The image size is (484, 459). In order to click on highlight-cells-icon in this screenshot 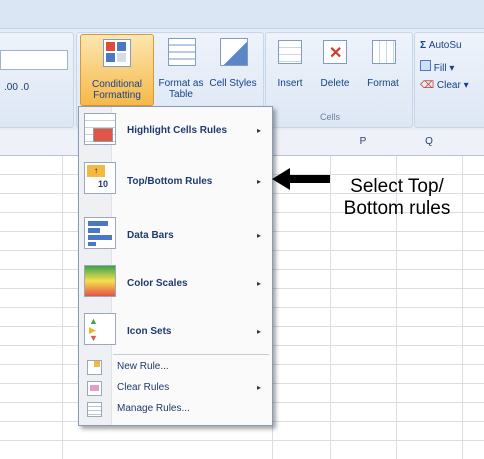, I will do `click(100, 129)`.